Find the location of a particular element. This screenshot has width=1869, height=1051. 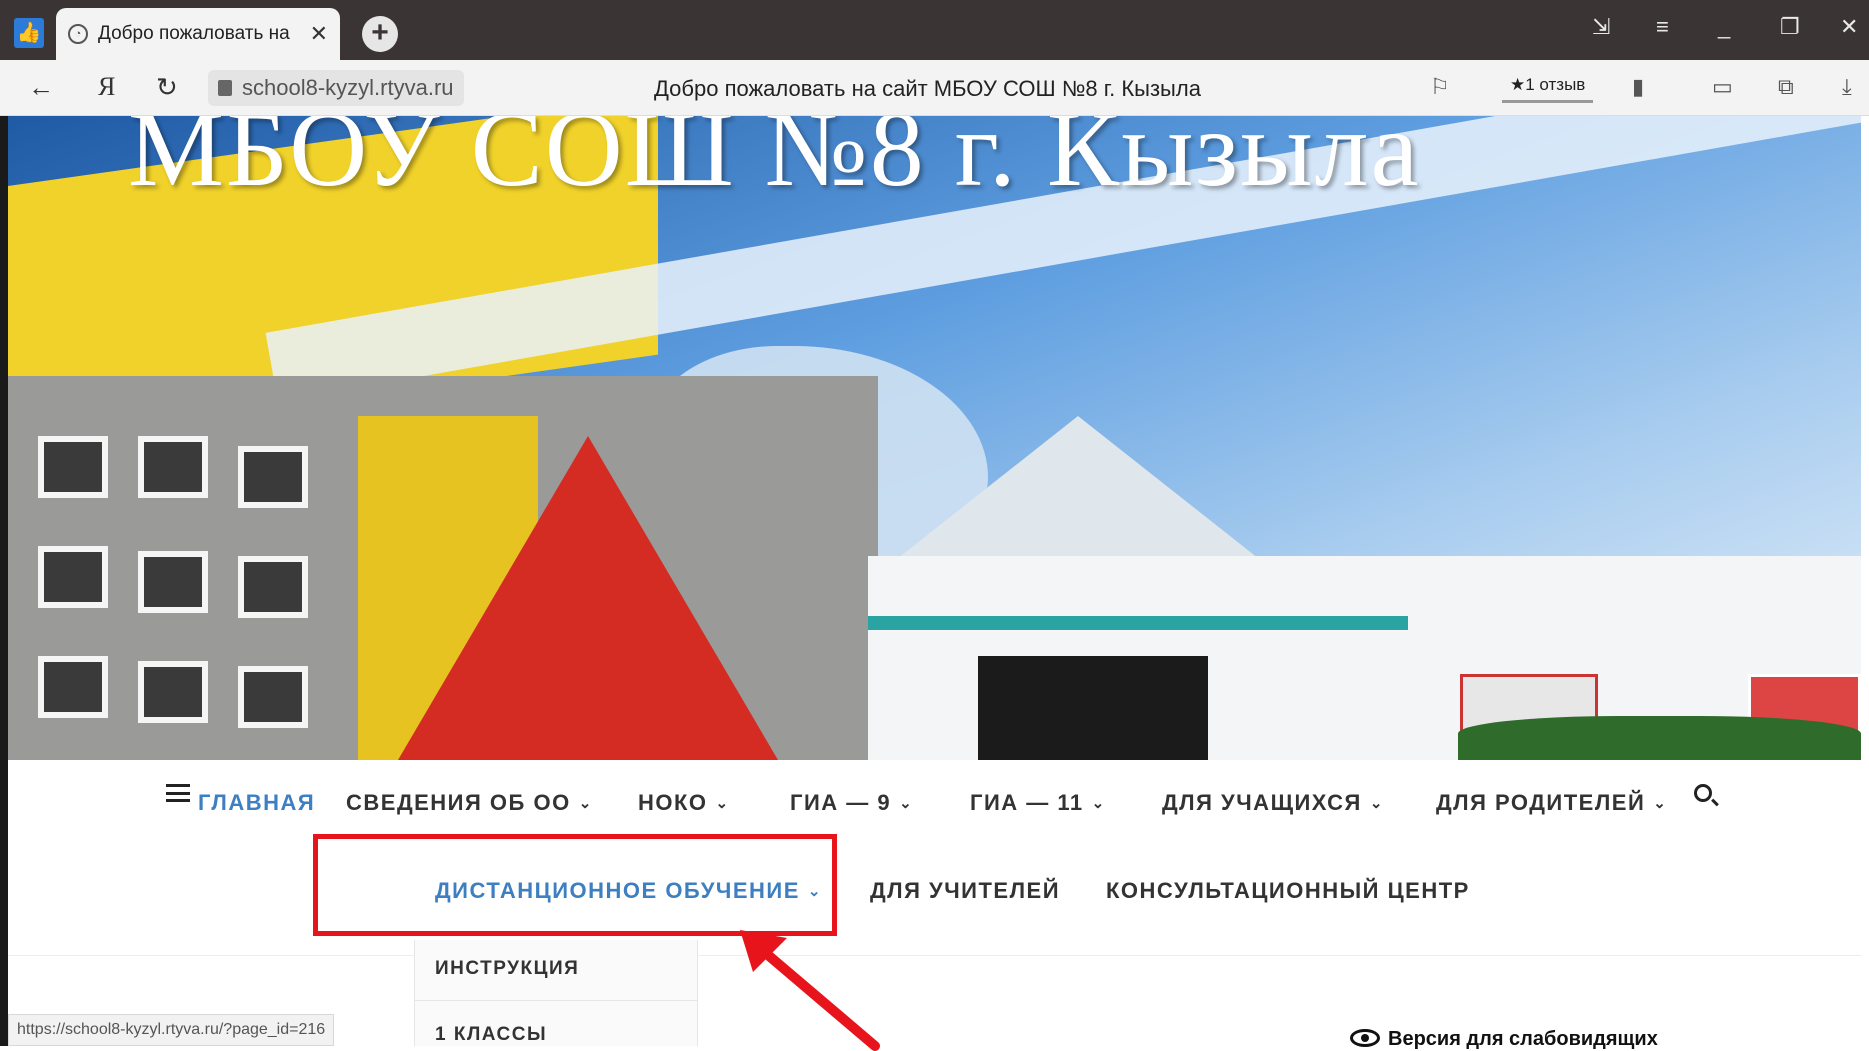

tab-close-icon: ✕ is located at coordinates (319, 34).